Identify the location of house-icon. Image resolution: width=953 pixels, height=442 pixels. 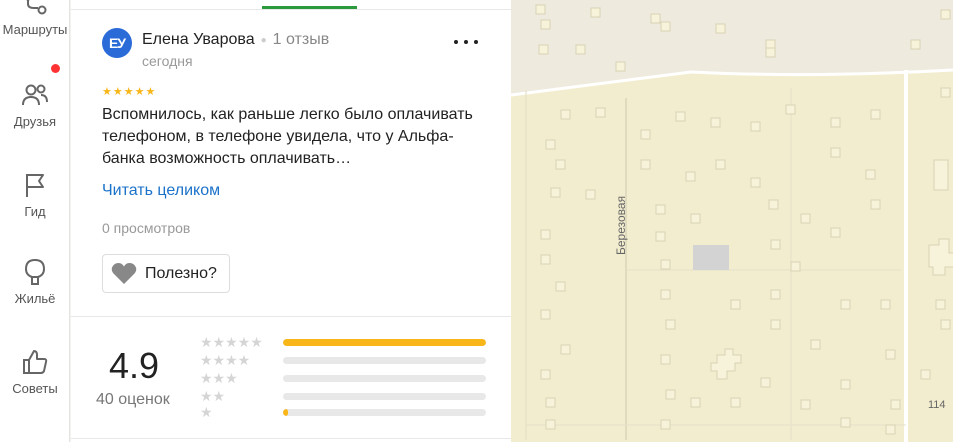
(35, 271).